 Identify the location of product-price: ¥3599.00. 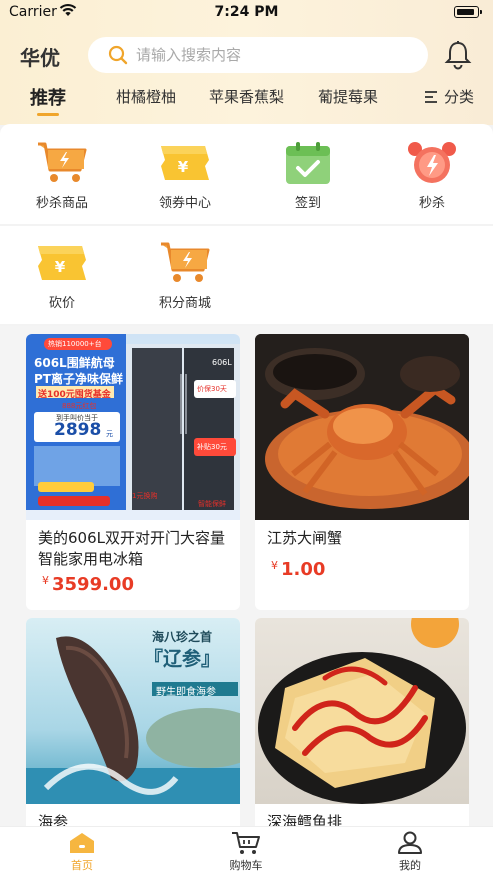
(133, 582).